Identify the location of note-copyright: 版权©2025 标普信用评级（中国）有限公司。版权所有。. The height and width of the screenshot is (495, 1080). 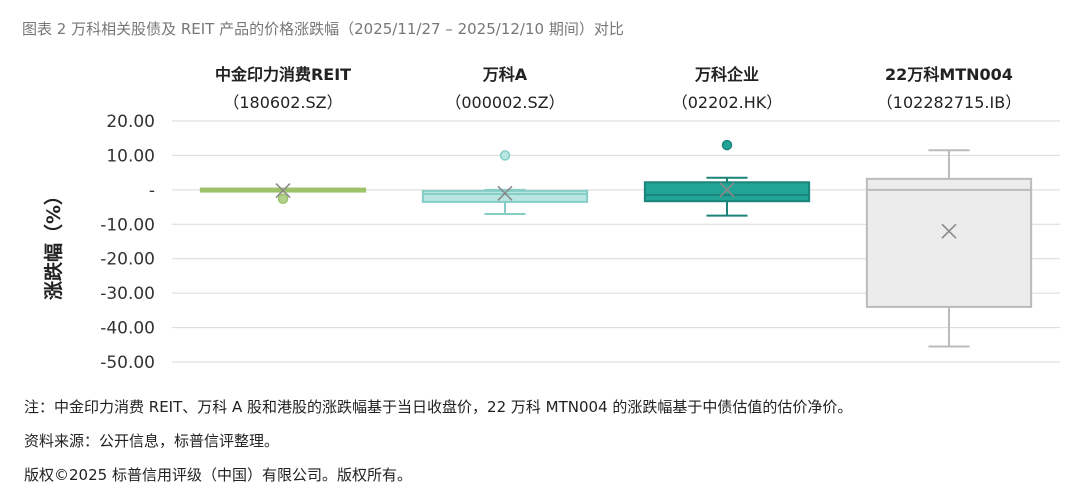
(218, 475).